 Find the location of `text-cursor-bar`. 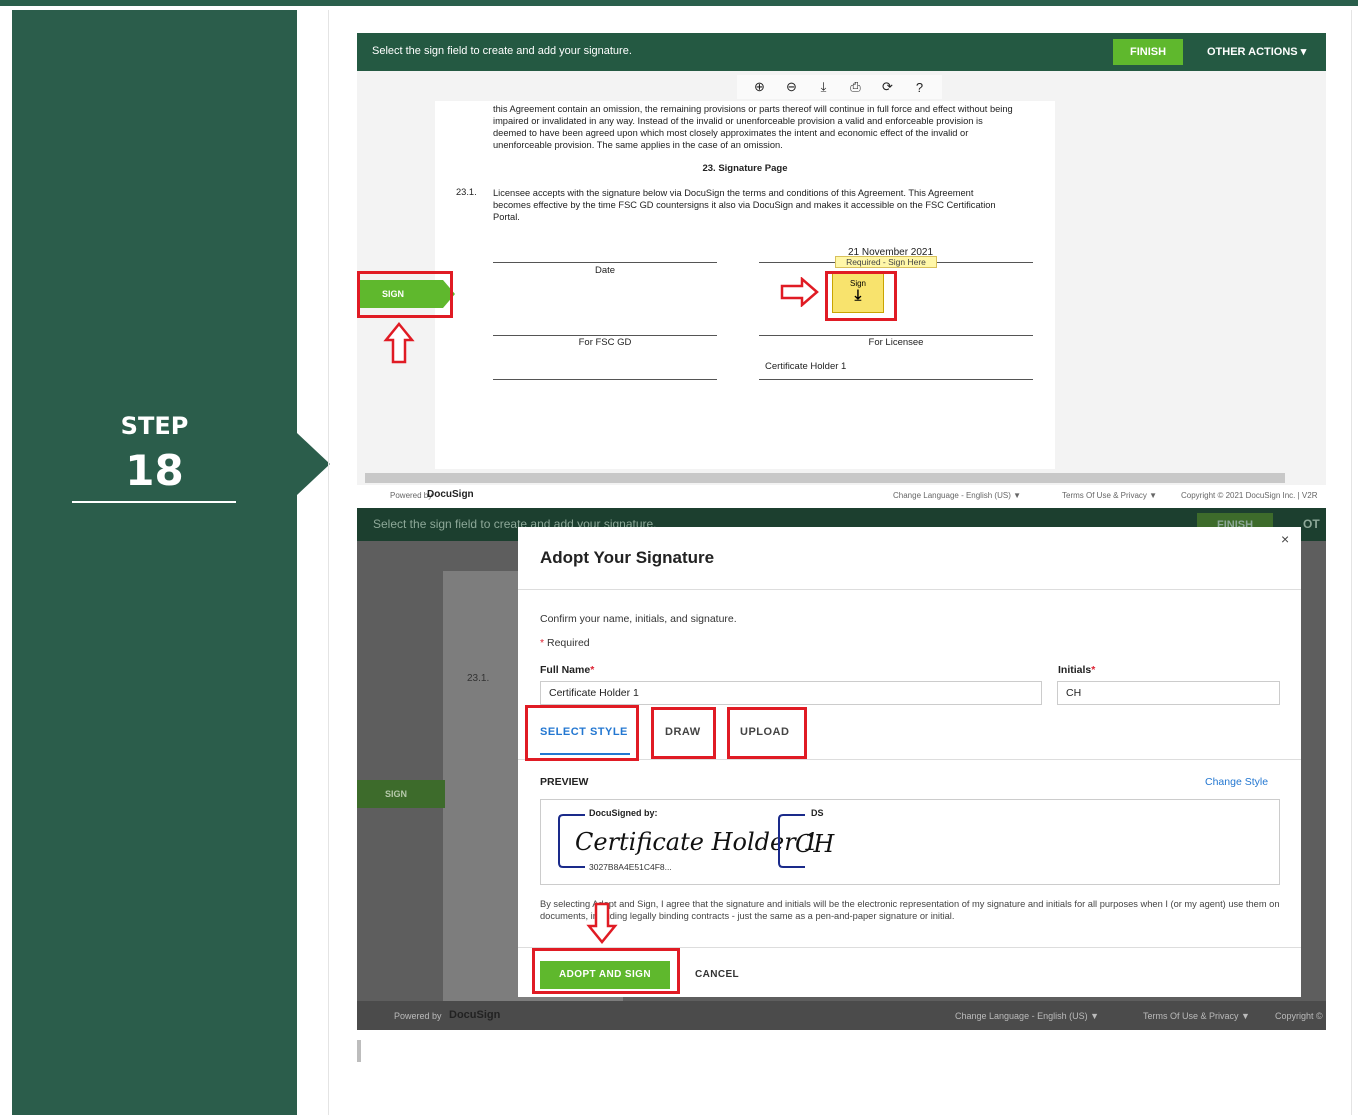

text-cursor-bar is located at coordinates (359, 1051).